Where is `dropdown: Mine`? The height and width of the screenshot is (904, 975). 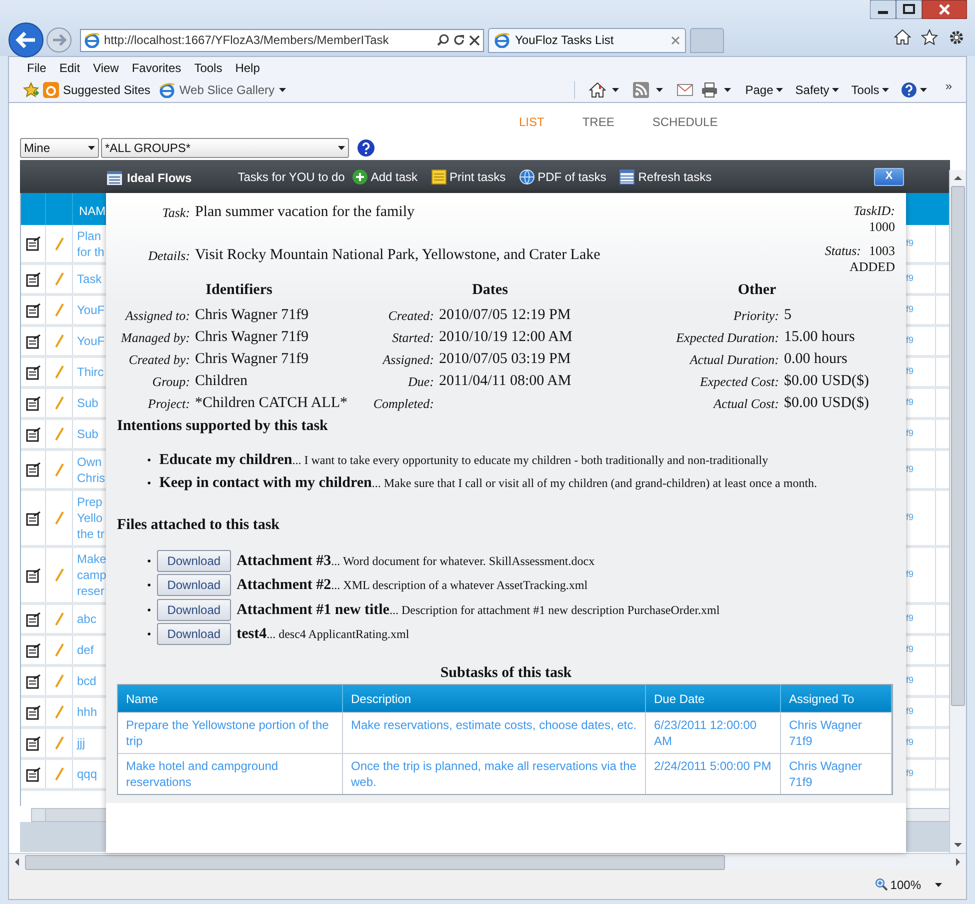 dropdown: Mine is located at coordinates (59, 148).